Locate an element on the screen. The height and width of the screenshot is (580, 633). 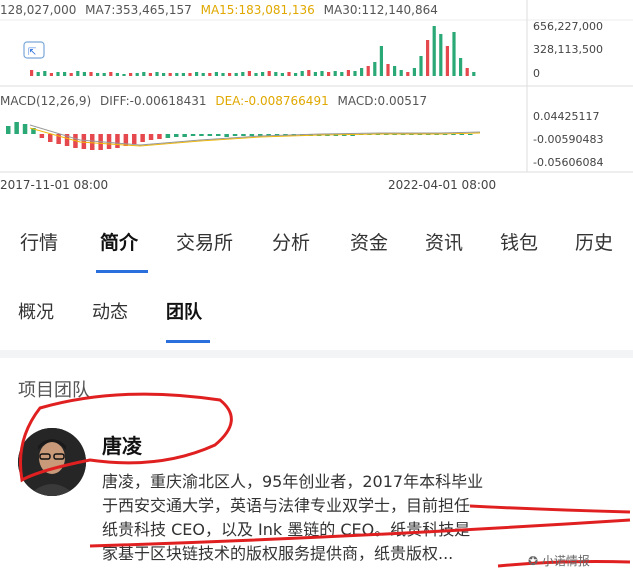
volume-bars is located at coordinates (253, 51).